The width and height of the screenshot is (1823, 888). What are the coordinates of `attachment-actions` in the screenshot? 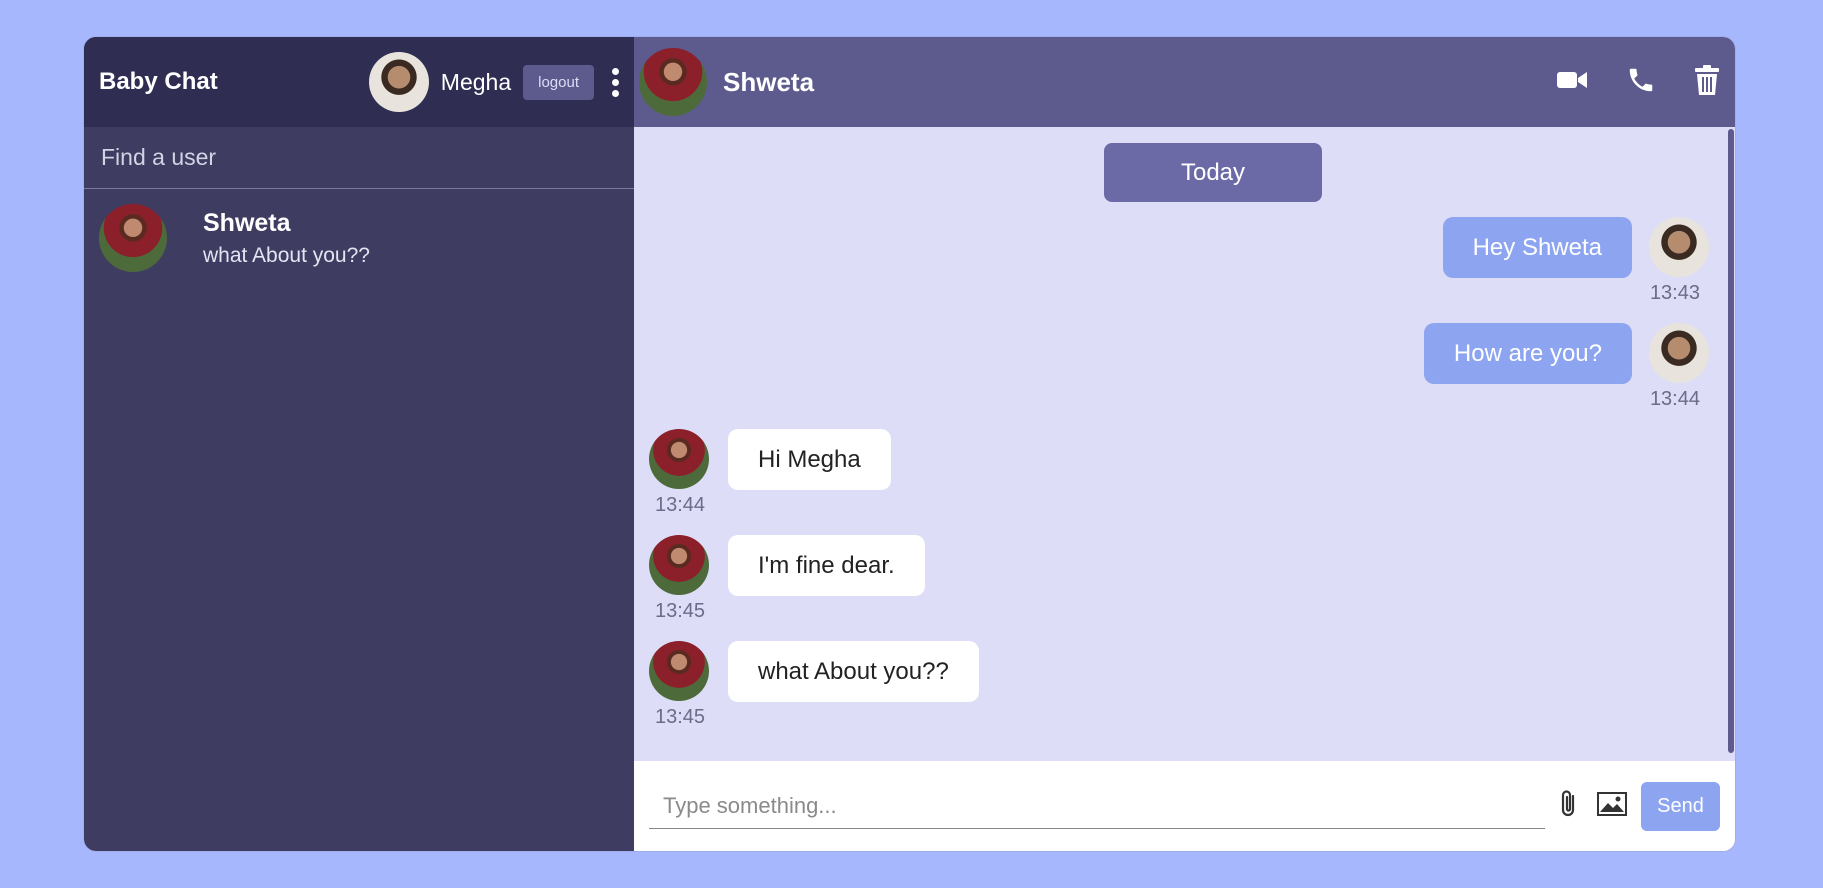 It's located at (1592, 806).